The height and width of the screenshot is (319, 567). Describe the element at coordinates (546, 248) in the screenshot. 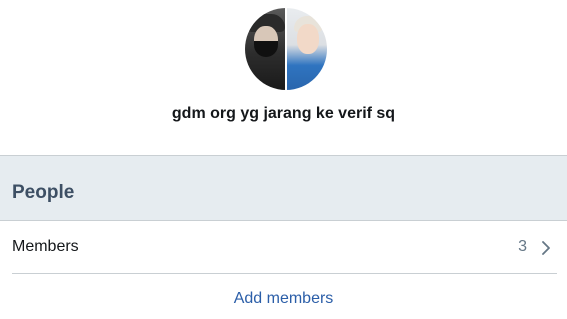

I see `chevron-right-icon` at that location.